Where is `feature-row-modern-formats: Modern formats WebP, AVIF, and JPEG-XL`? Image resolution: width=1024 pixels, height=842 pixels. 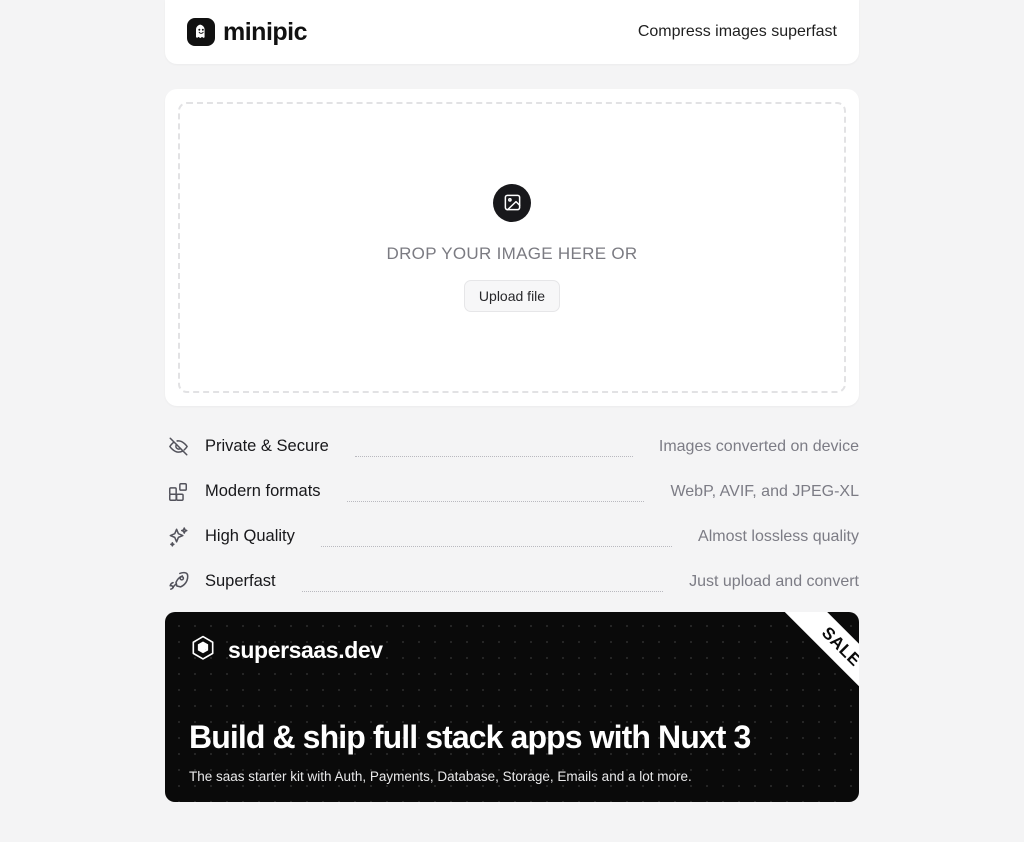
feature-row-modern-formats: Modern formats WebP, AVIF, and JPEG-XL is located at coordinates (512, 491).